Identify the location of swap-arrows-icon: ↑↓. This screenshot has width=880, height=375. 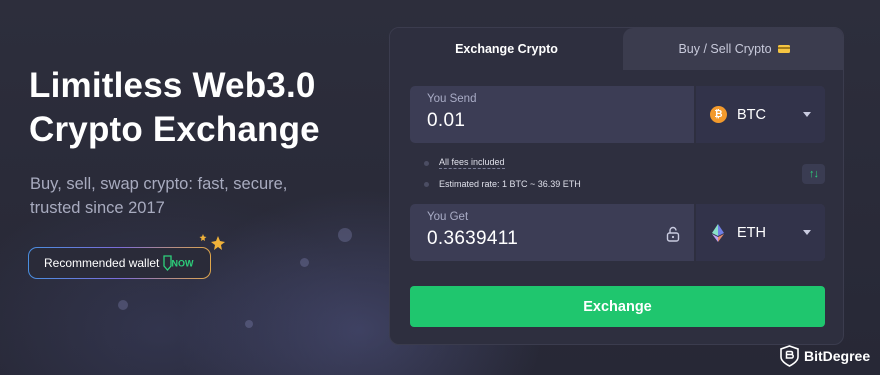
(814, 174).